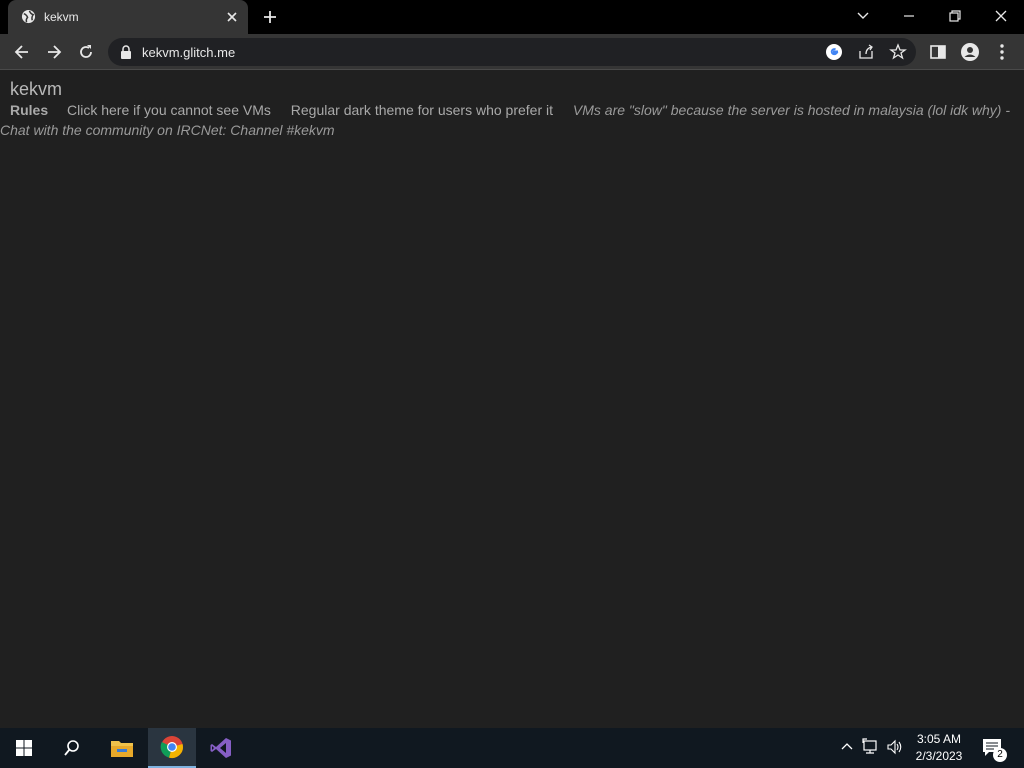 This screenshot has width=1024, height=768. Describe the element at coordinates (909, 16) in the screenshot. I see `minimize-icon` at that location.